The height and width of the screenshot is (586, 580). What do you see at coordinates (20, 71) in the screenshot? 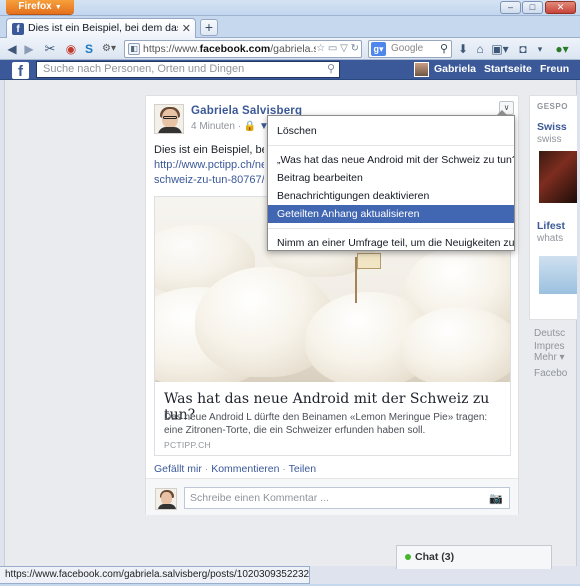
I see `facebook-logo-icon: f` at bounding box center [20, 71].